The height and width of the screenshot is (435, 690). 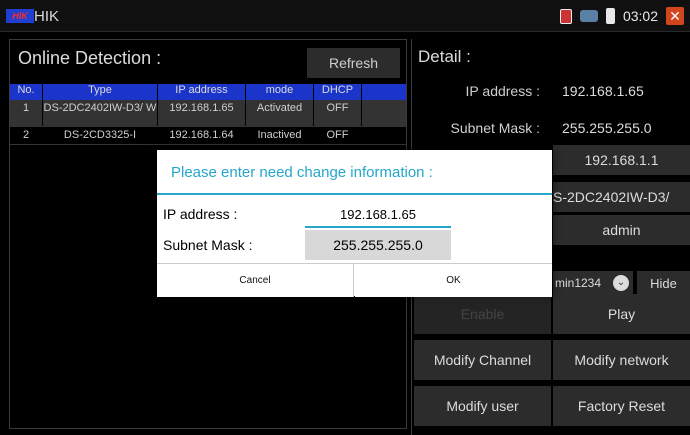 What do you see at coordinates (482, 406) in the screenshot?
I see `modify-user-button: Modify user` at bounding box center [482, 406].